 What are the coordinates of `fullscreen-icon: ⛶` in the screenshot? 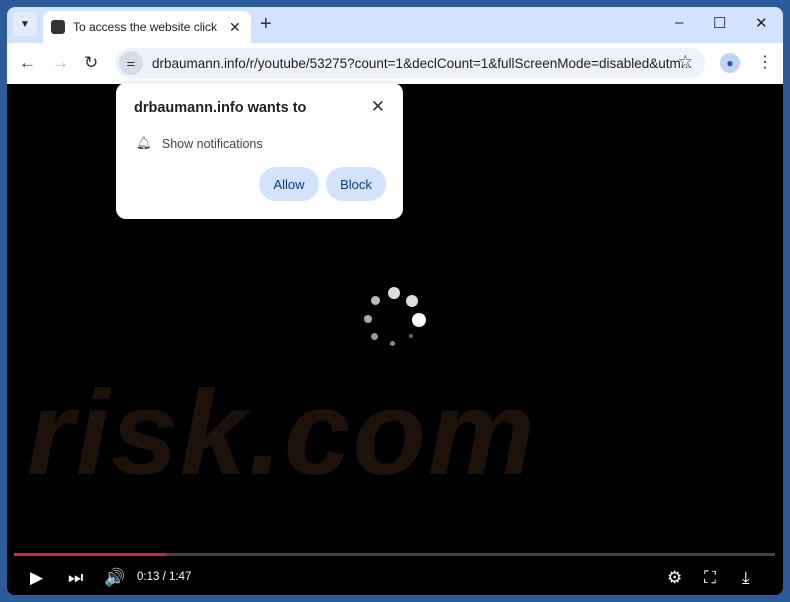 It's located at (710, 578).